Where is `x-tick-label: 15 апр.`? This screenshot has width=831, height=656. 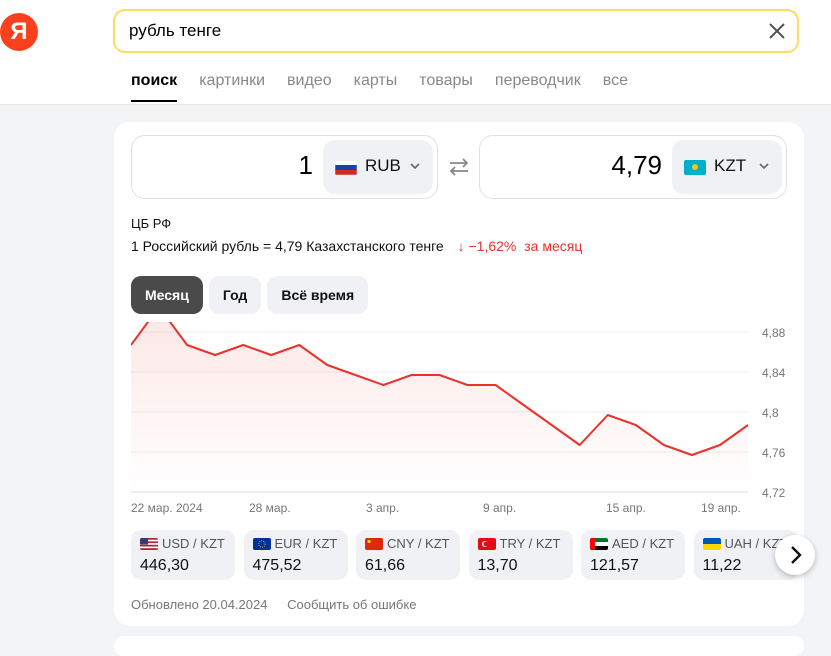 x-tick-label: 15 апр. is located at coordinates (626, 508).